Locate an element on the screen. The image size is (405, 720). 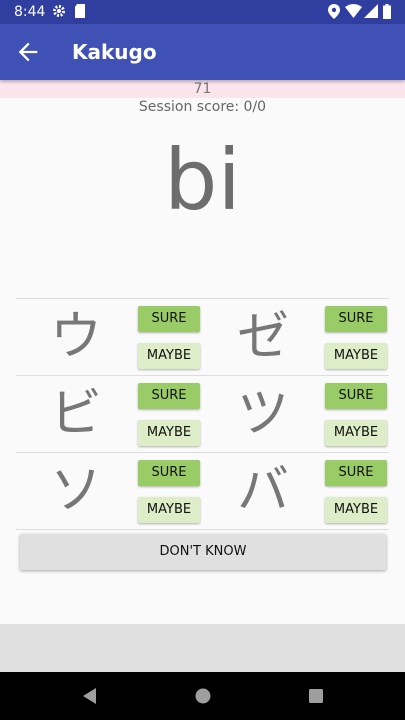
navigation-bar is located at coordinates (202, 696).